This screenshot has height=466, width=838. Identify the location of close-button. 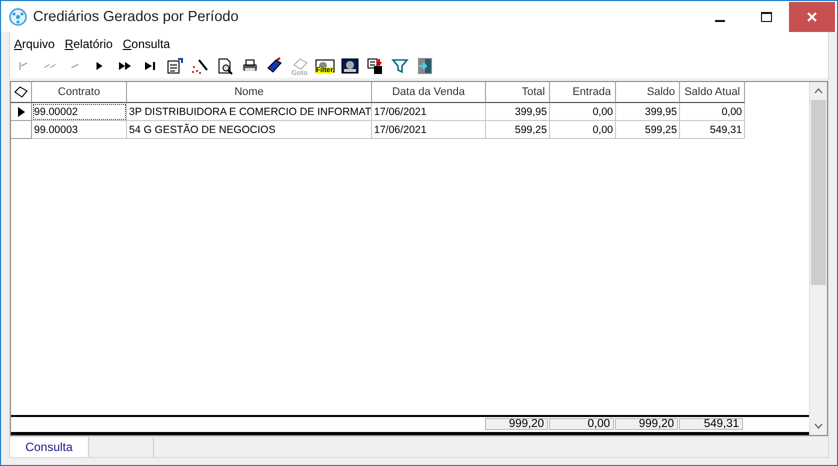
(812, 17).